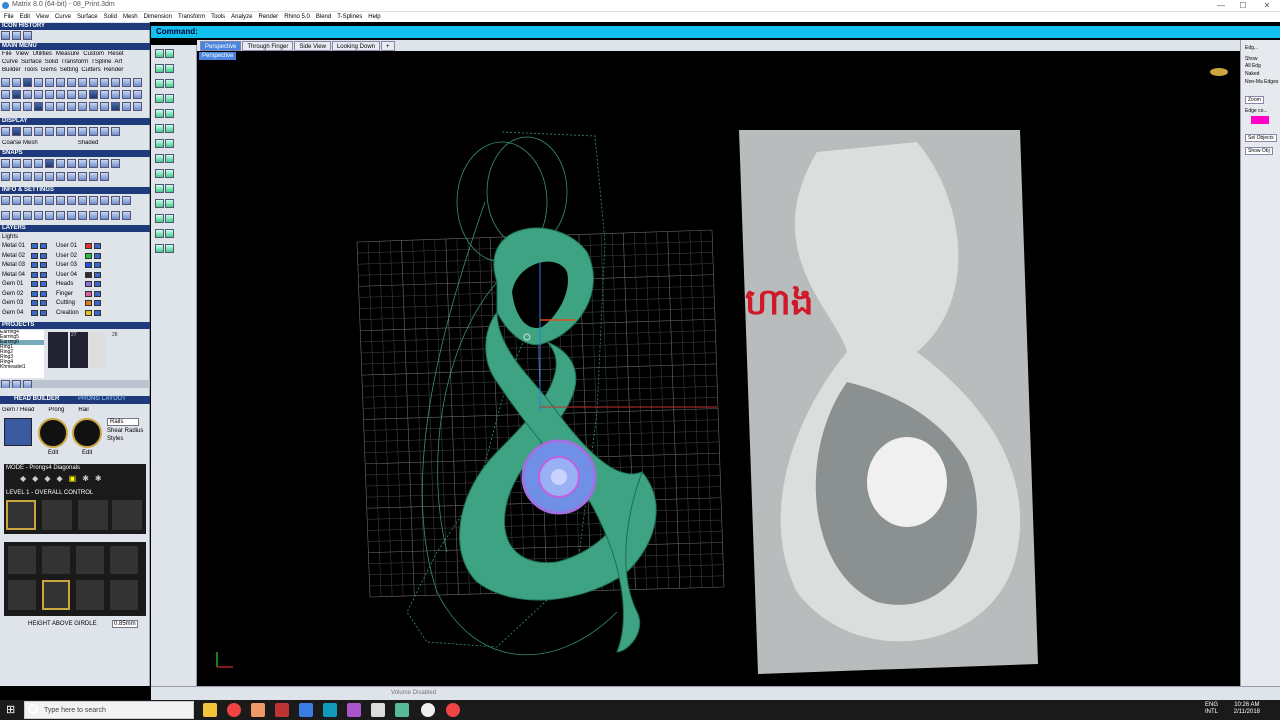 The height and width of the screenshot is (720, 1280). Describe the element at coordinates (75, 26) in the screenshot. I see `icon-history-header: ICON HISTORY` at that location.